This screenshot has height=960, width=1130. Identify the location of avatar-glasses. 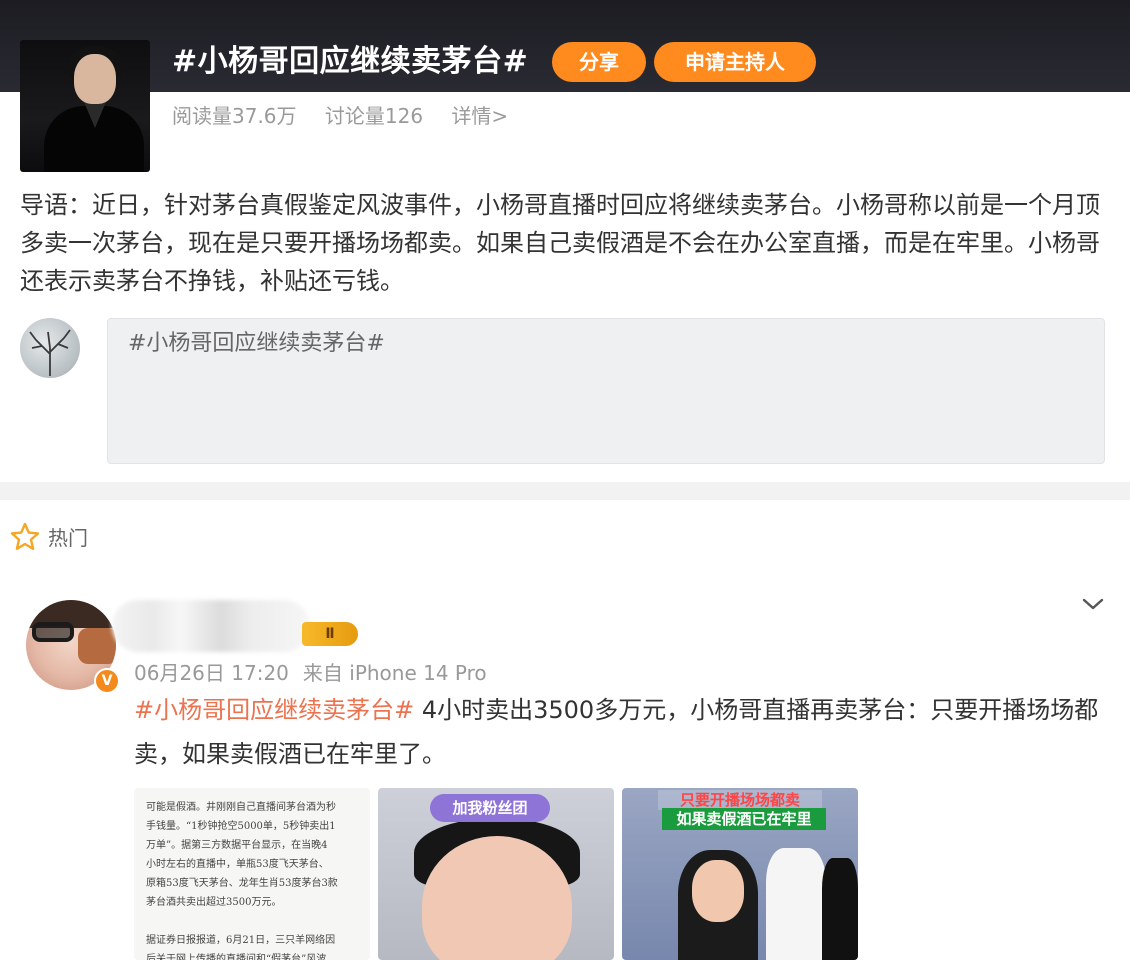
(53, 632).